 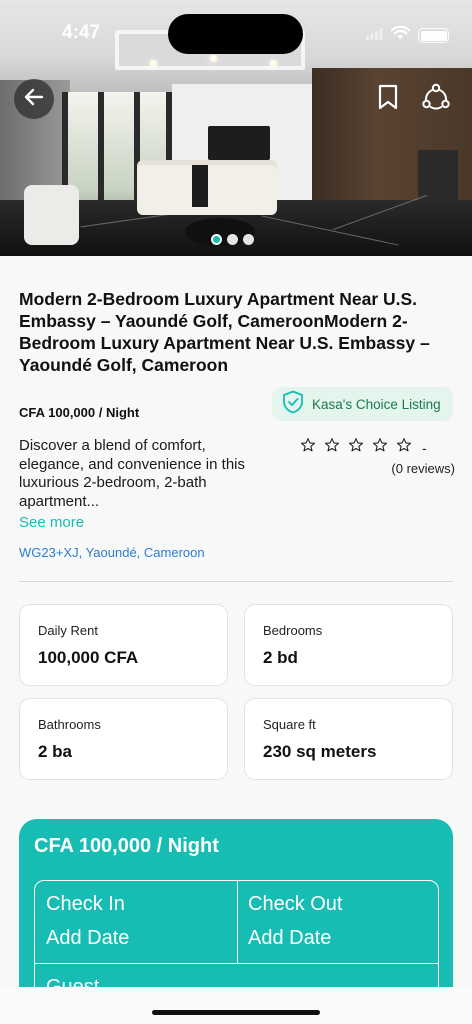 What do you see at coordinates (87, 921) in the screenshot?
I see `check-in-field: Check In Add Date` at bounding box center [87, 921].